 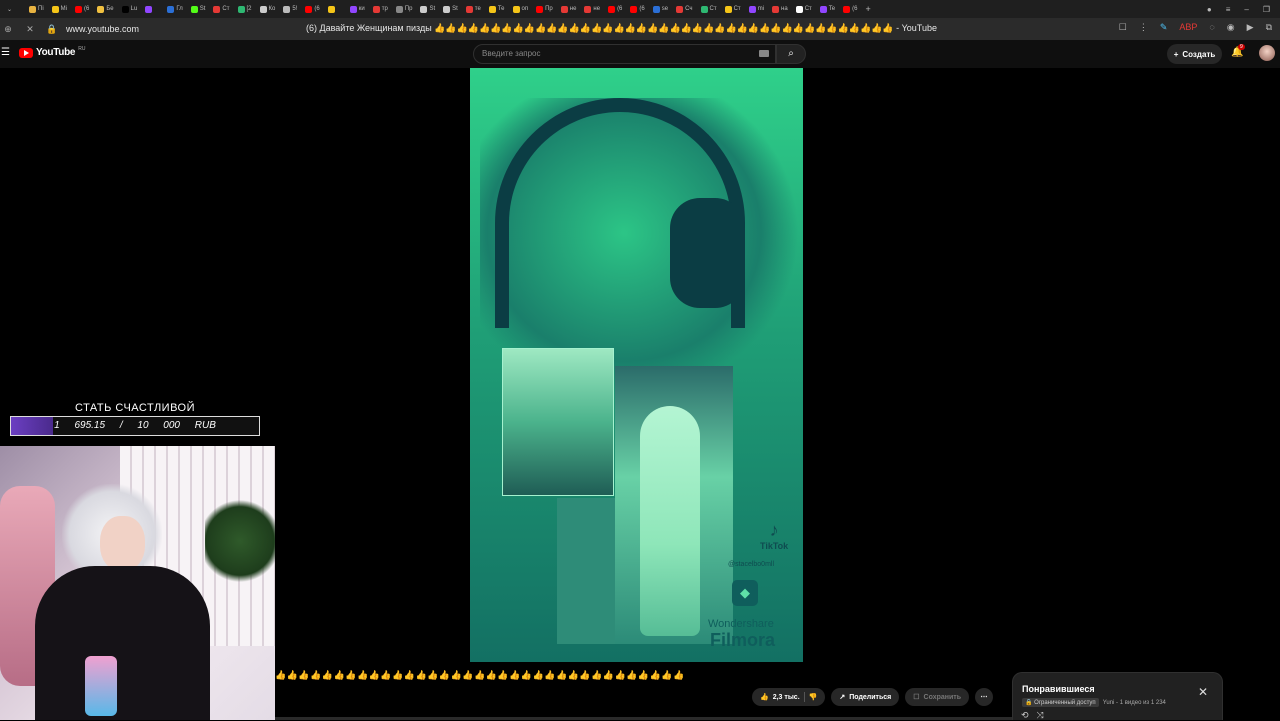 What do you see at coordinates (1029, 703) in the screenshot?
I see `lock-icon: 🔒` at bounding box center [1029, 703].